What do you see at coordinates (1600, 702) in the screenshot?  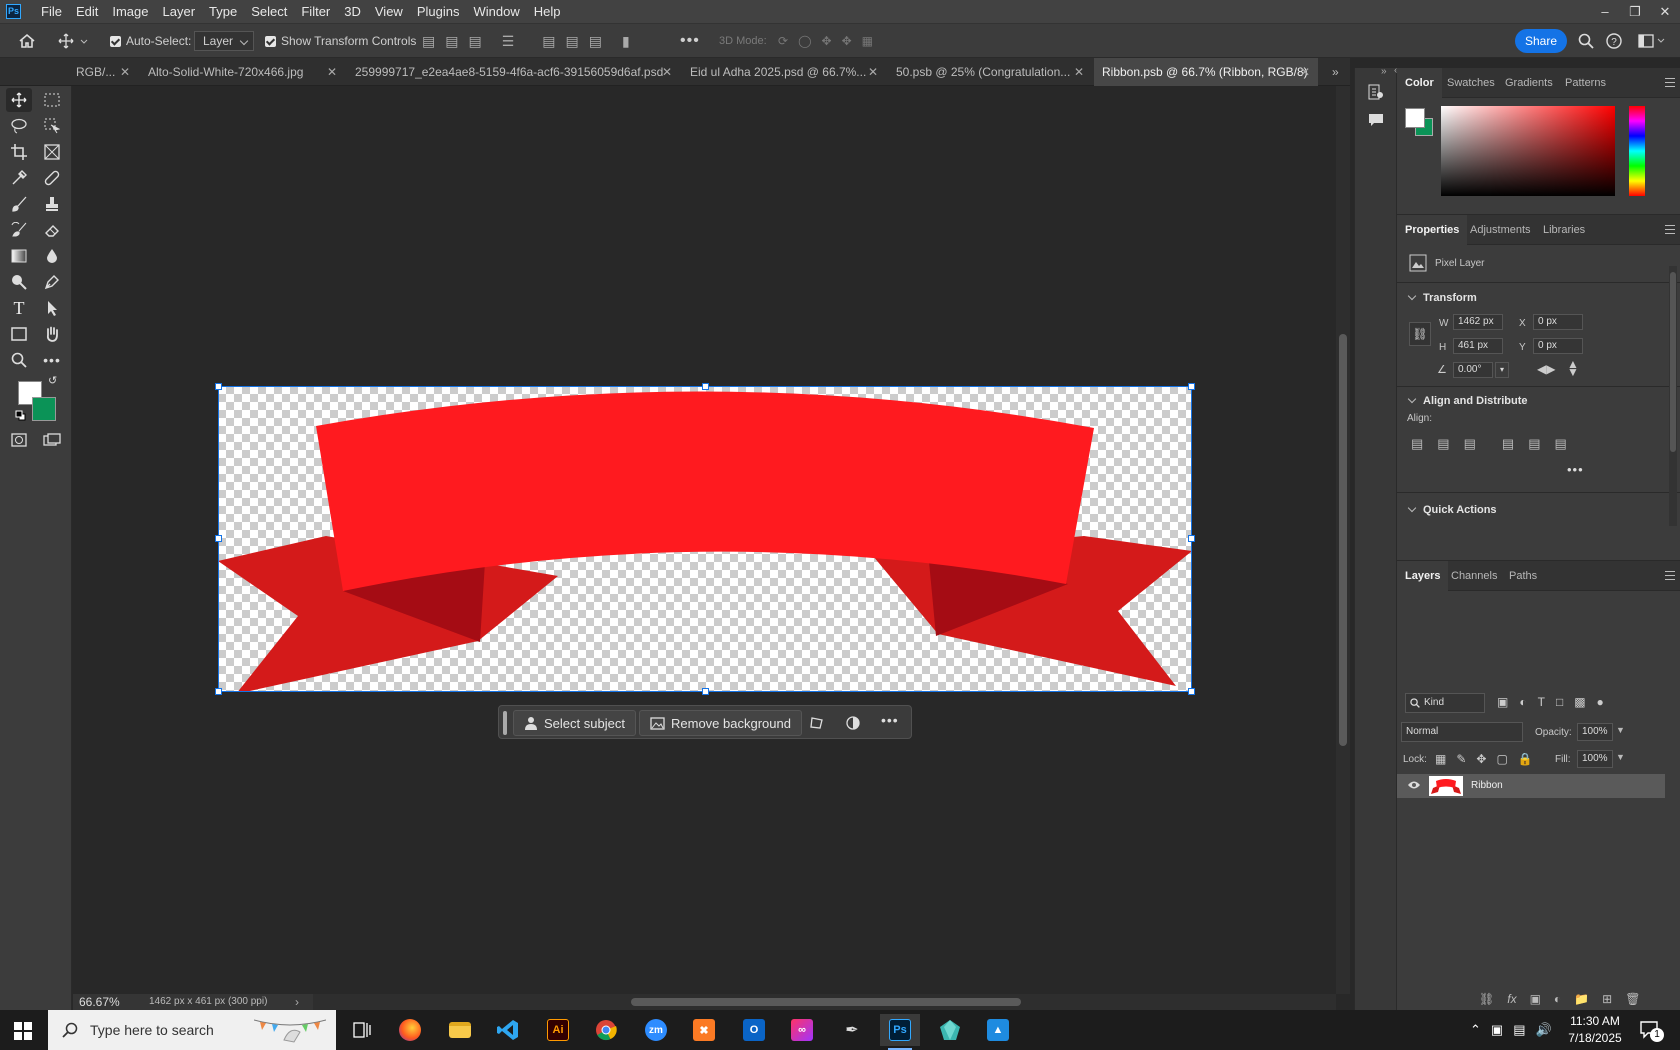 I see `filter-toggle-icon: ●` at bounding box center [1600, 702].